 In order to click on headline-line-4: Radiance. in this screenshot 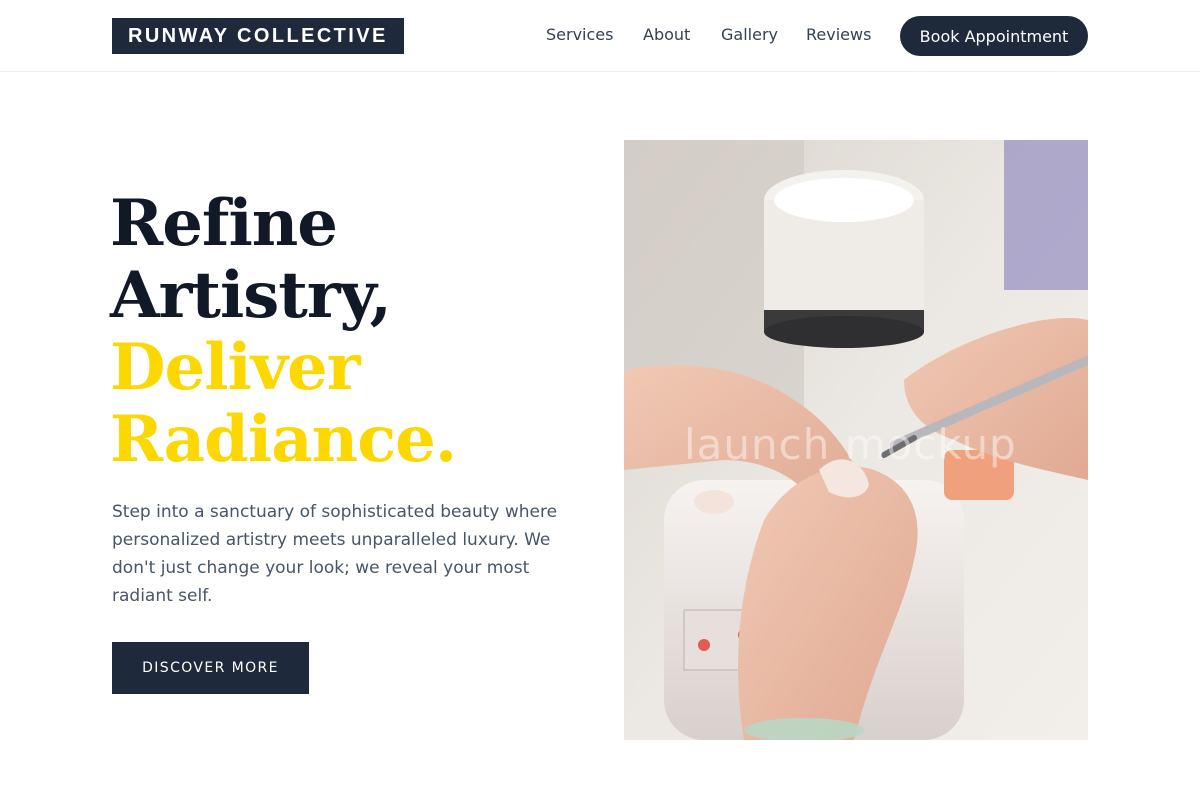, I will do `click(283, 439)`.